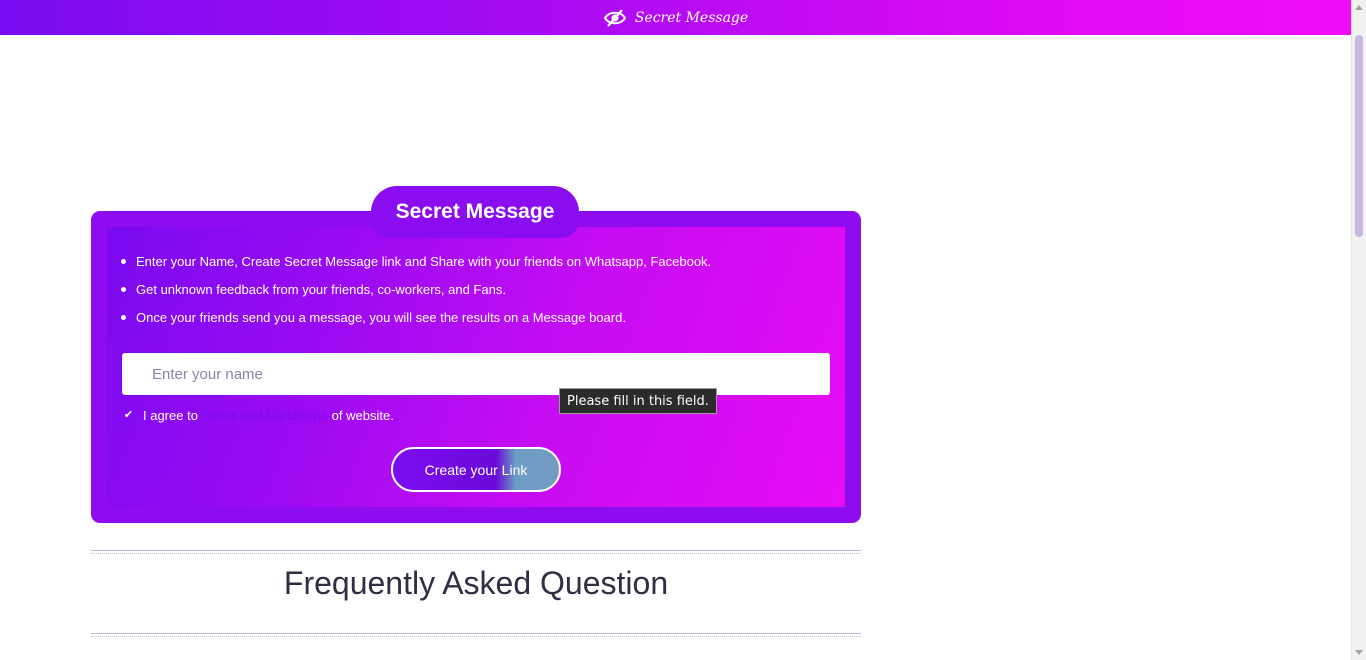 The image size is (1366, 660). What do you see at coordinates (128, 415) in the screenshot?
I see `agree-checkbox: ✔` at bounding box center [128, 415].